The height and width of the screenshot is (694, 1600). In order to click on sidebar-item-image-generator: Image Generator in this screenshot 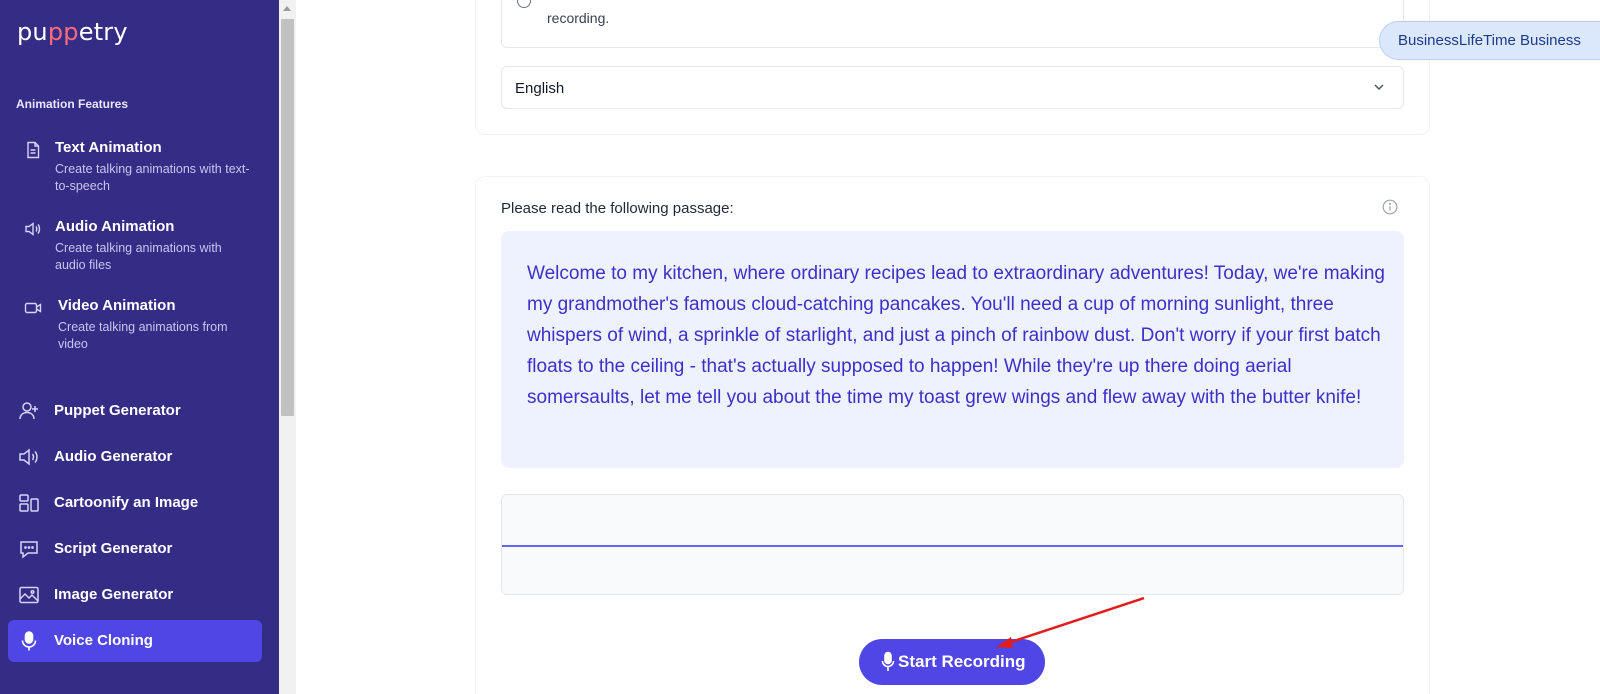, I will do `click(135, 595)`.